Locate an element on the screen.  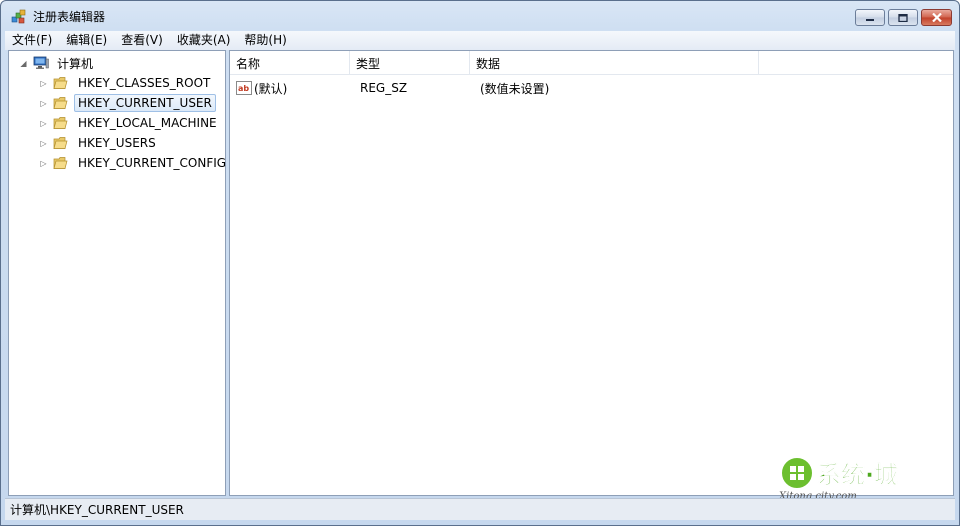
minimize-button is located at coordinates (870, 17).